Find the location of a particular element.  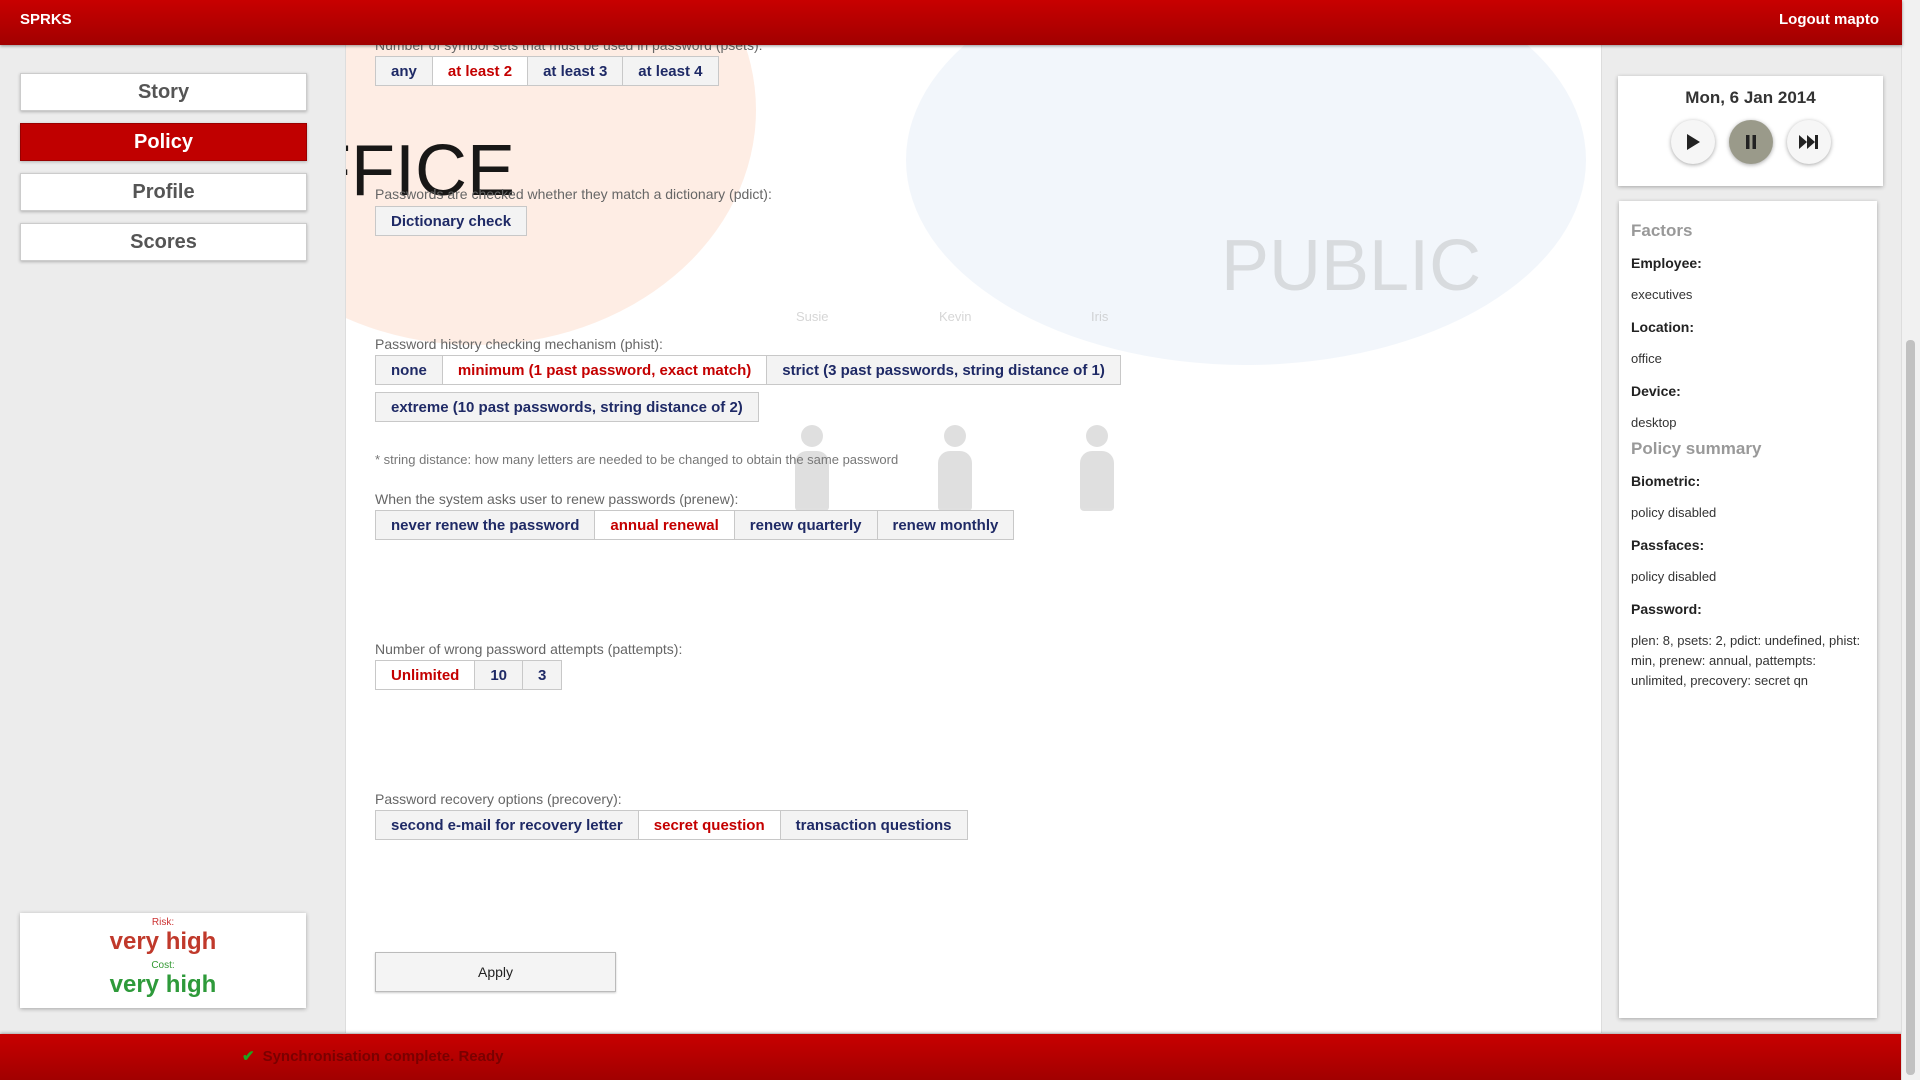

cost-value: very high is located at coordinates (163, 984).